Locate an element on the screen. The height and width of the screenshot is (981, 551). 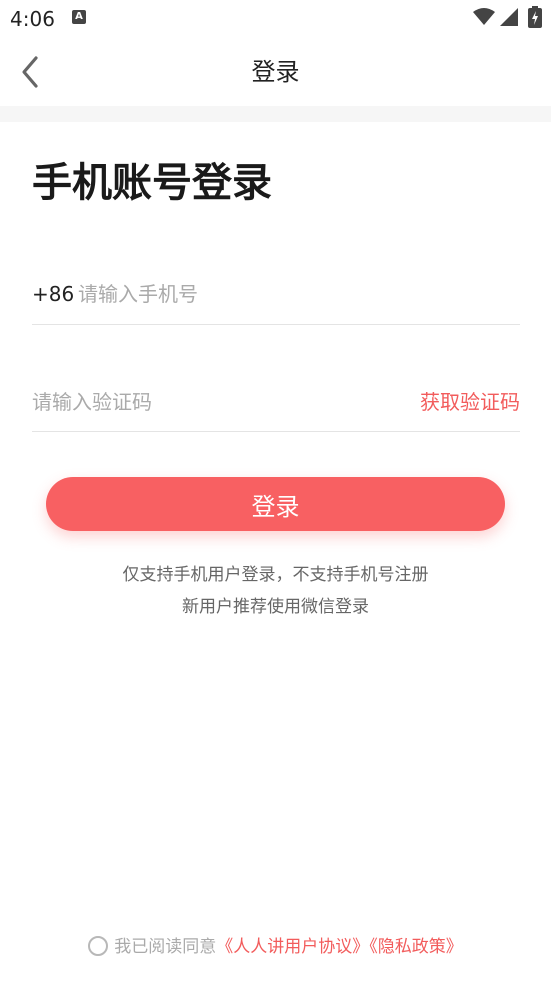
get-code-button: 获取验证码 is located at coordinates (470, 402).